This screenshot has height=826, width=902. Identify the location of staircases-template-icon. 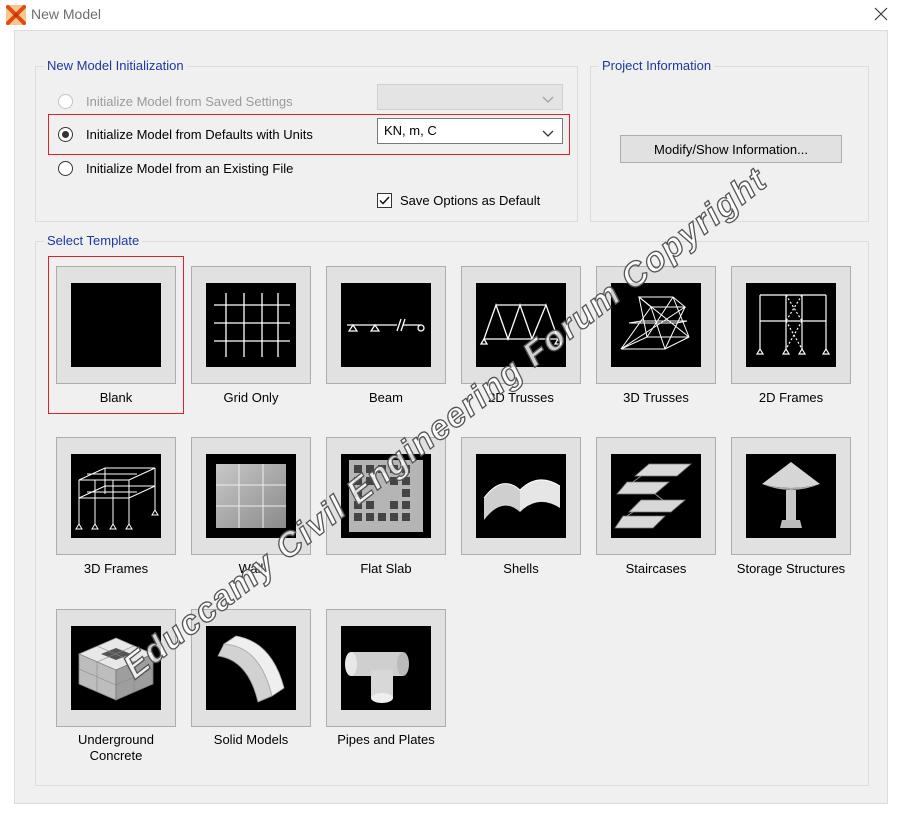
(656, 496).